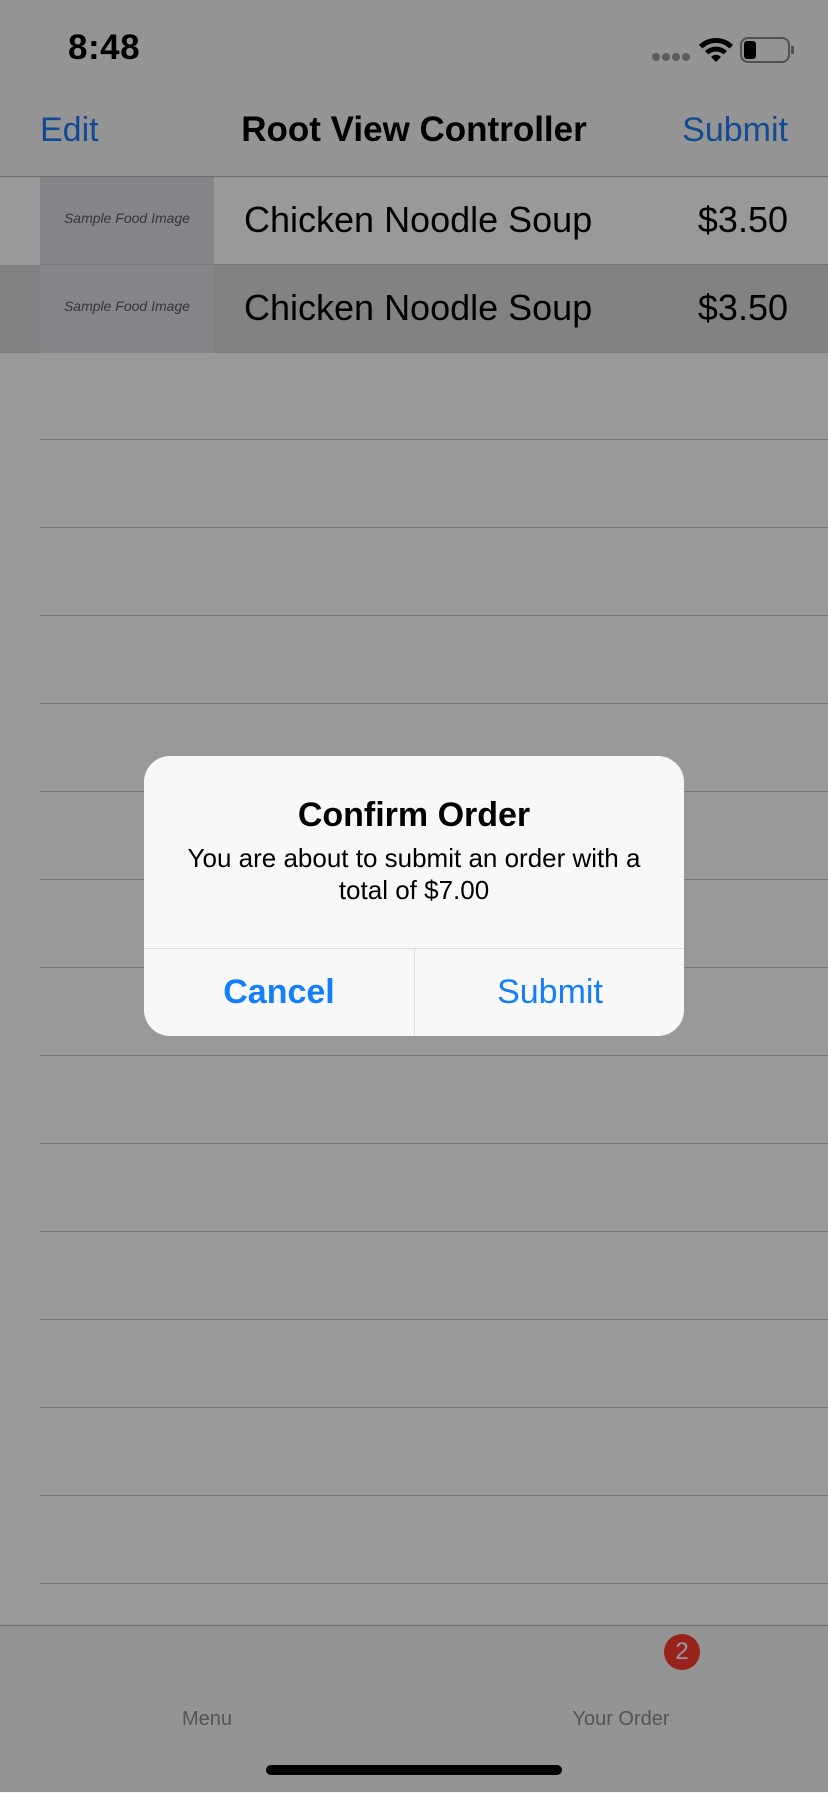  Describe the element at coordinates (279, 992) in the screenshot. I see `cancel-button: Cancel` at that location.